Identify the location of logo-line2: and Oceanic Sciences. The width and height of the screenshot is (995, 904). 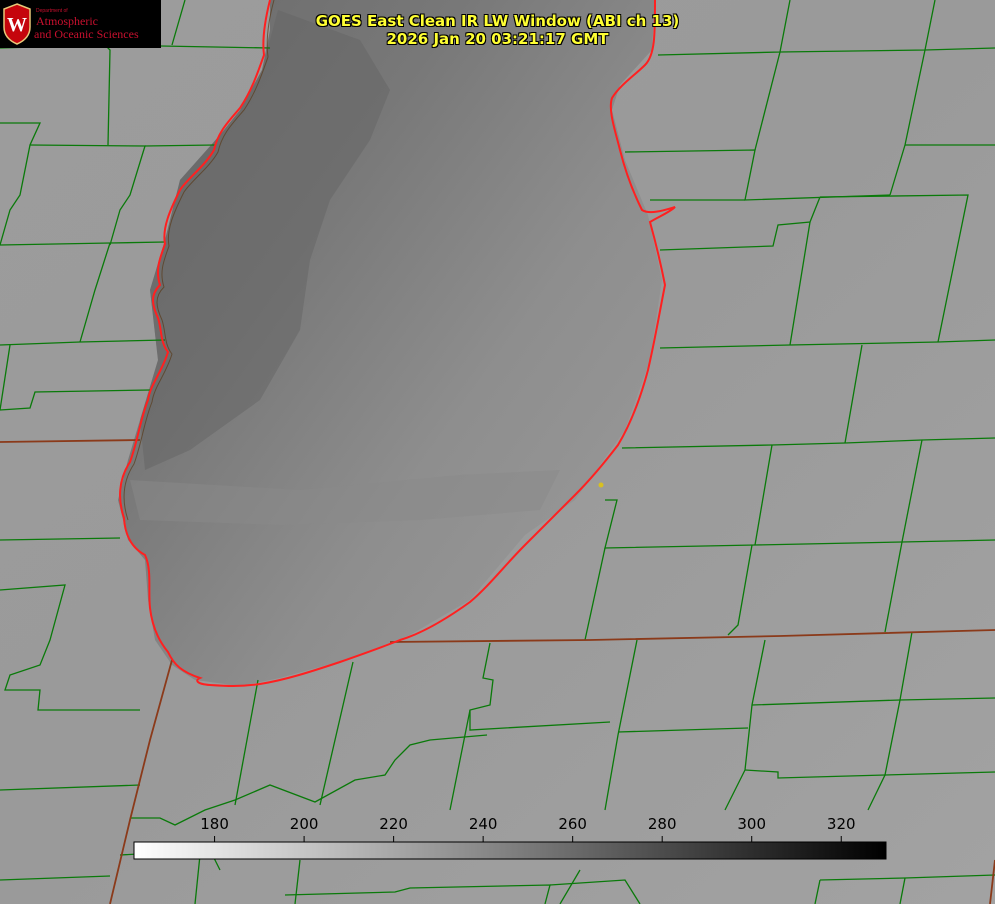
(86, 34).